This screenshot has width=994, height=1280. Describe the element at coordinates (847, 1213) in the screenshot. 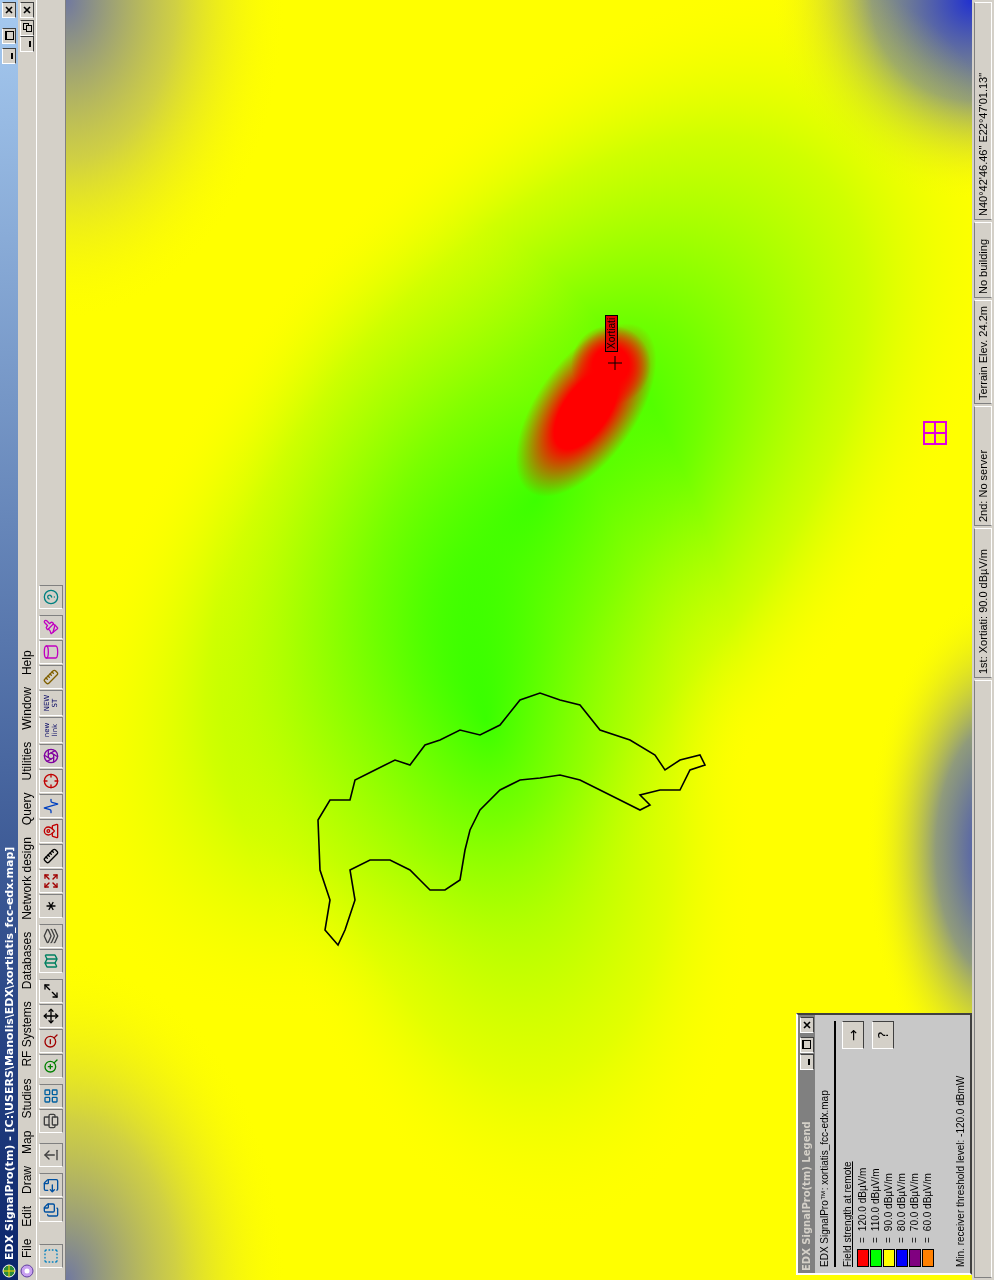

I see `legend-heading: Field strength at remote` at that location.